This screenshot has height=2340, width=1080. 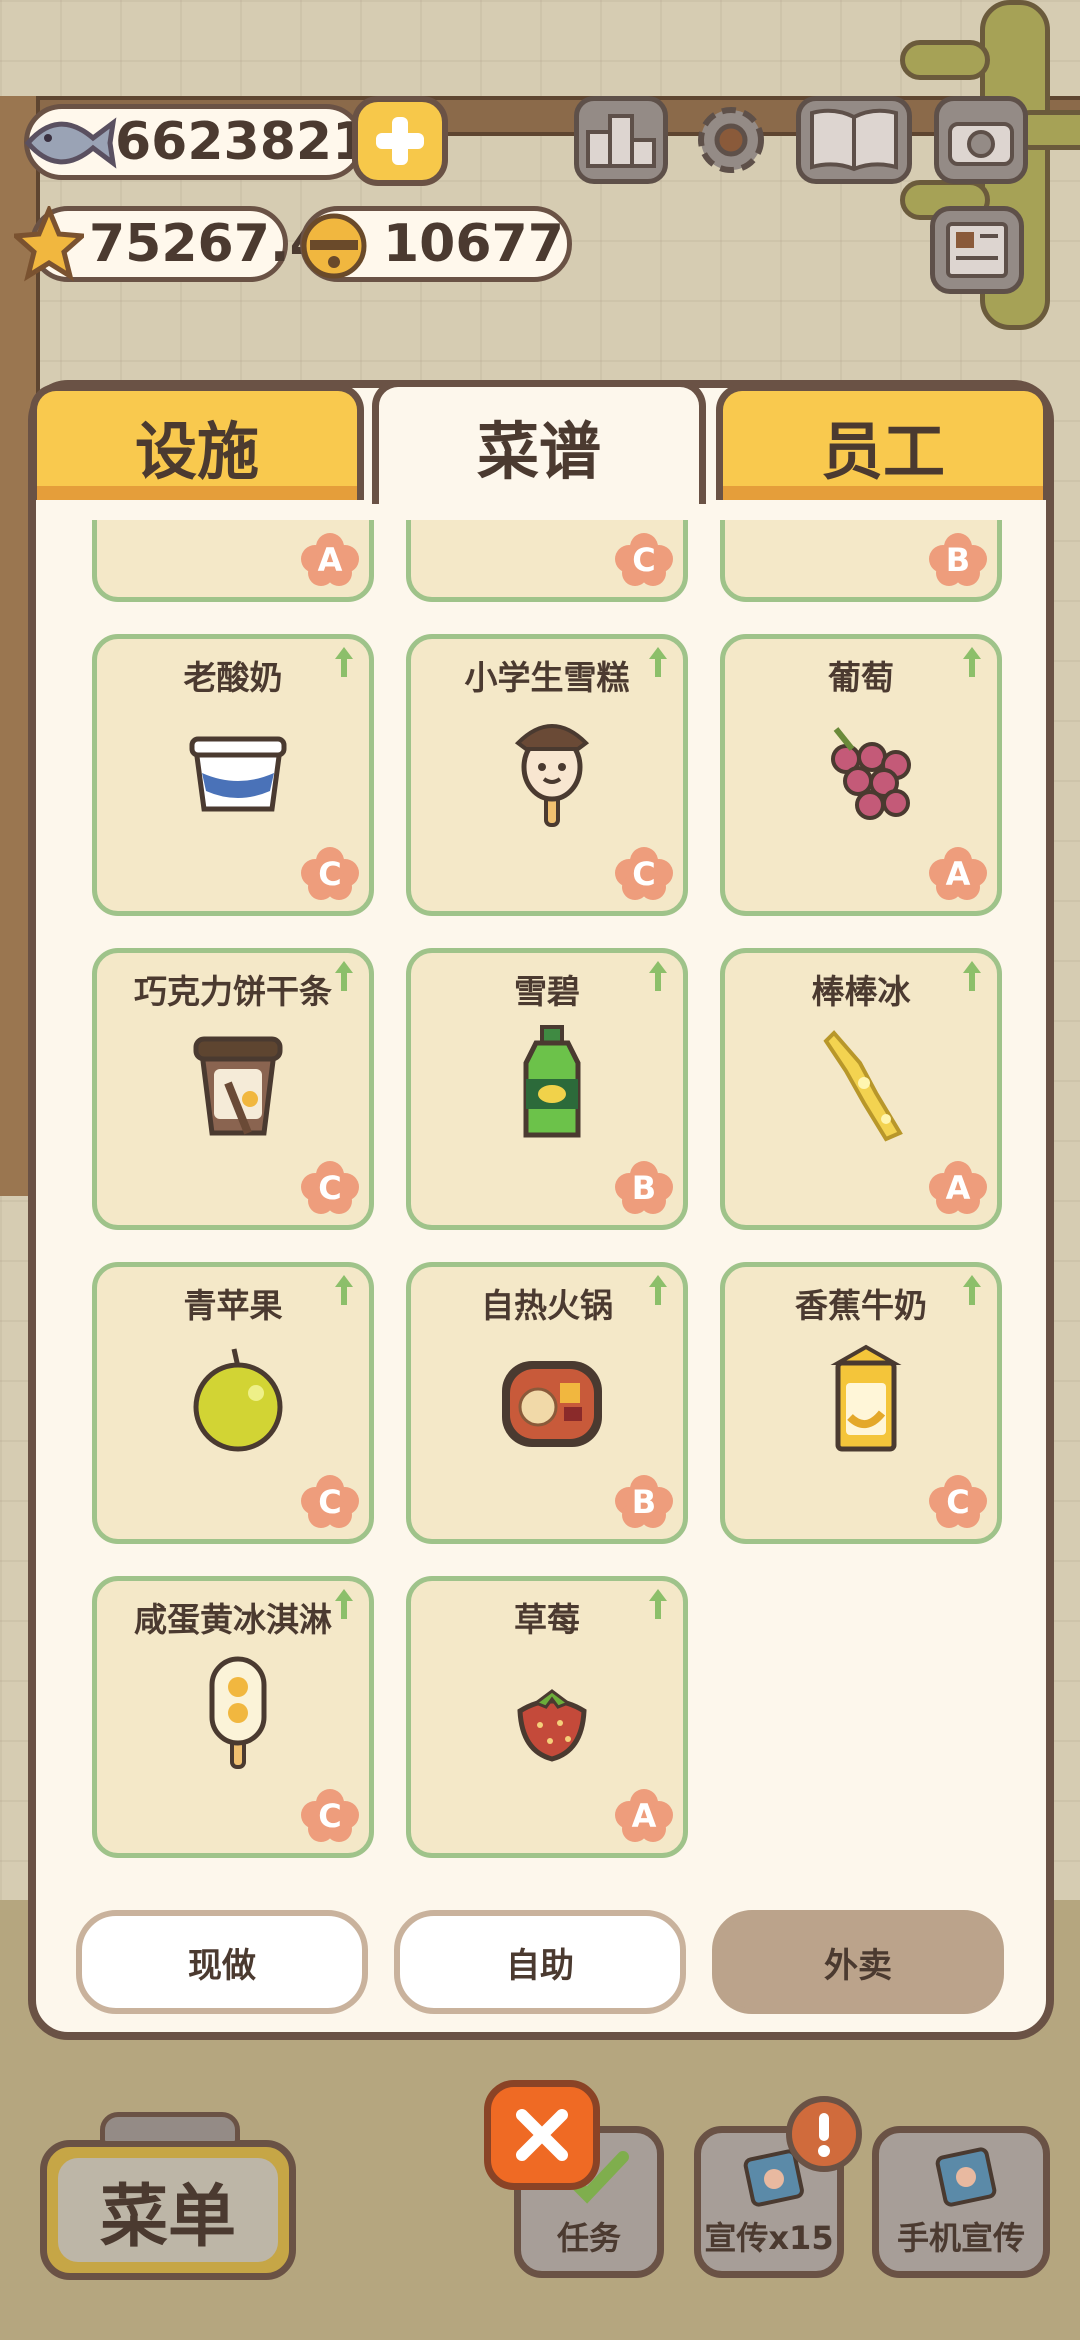 I want to click on close-button, so click(x=542, y=2135).